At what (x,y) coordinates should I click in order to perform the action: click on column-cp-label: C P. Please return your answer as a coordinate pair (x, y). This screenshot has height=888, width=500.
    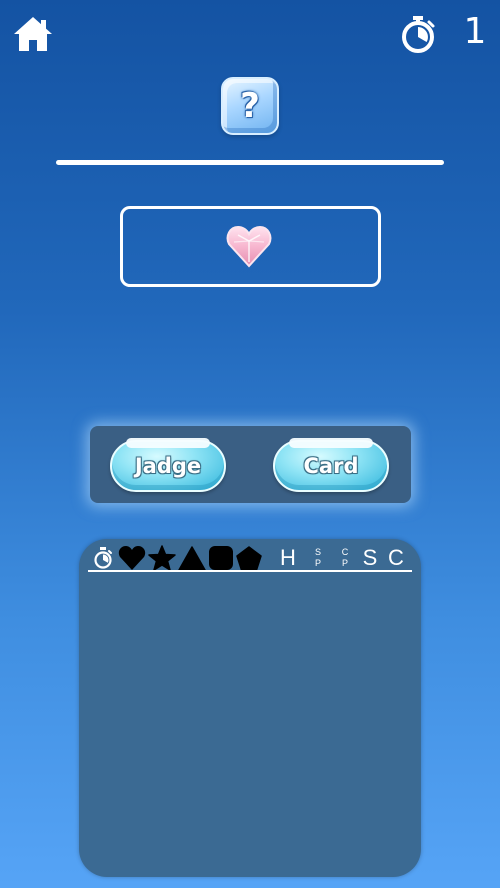
    Looking at the image, I should click on (345, 558).